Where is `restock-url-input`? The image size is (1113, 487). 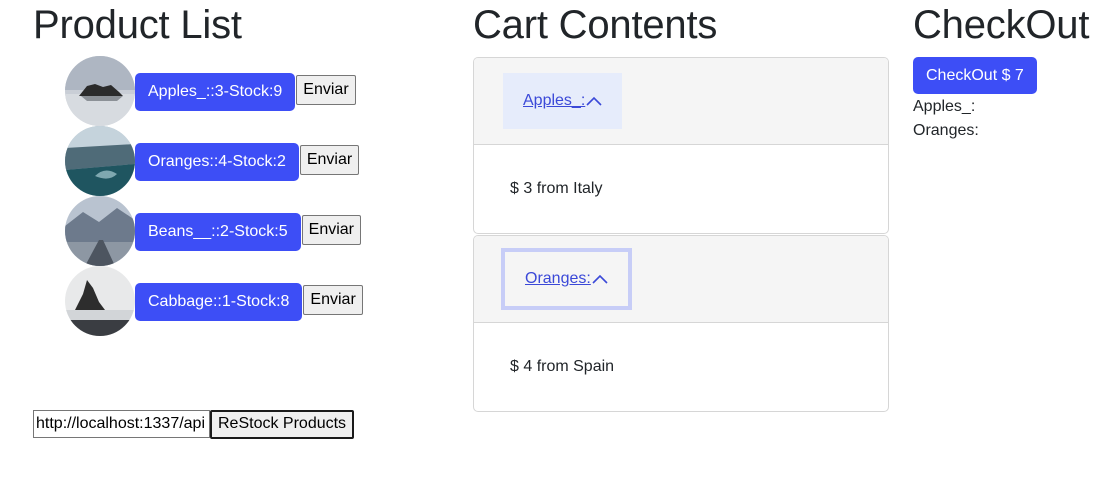
restock-url-input is located at coordinates (121, 424).